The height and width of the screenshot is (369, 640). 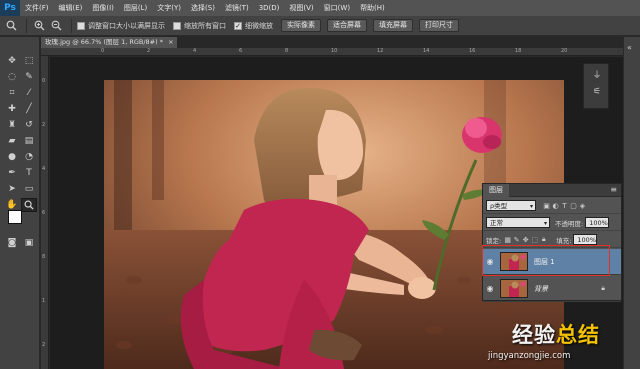 I want to click on fill-value: 100%, so click(x=586, y=240).